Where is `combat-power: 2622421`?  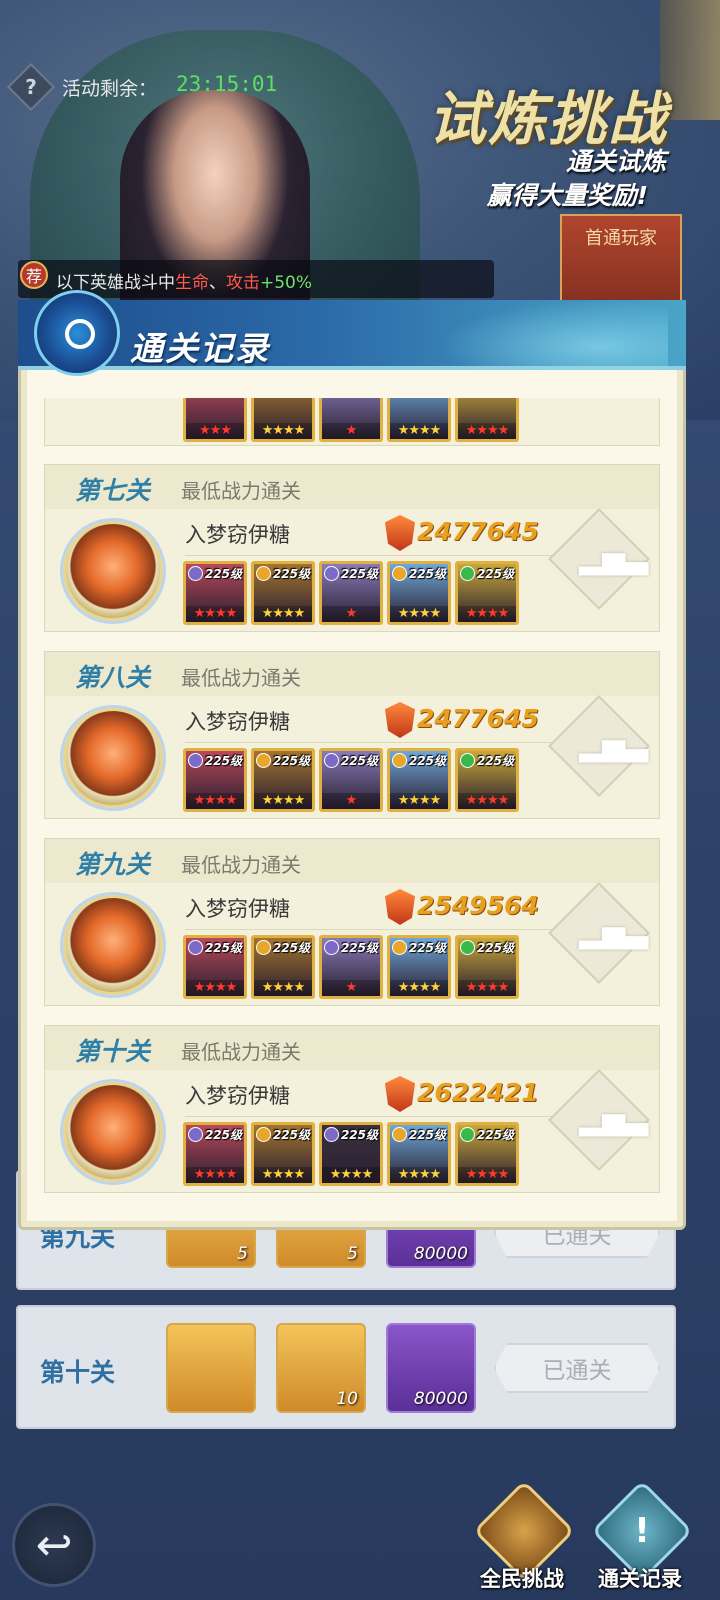 combat-power: 2622421 is located at coordinates (478, 1092).